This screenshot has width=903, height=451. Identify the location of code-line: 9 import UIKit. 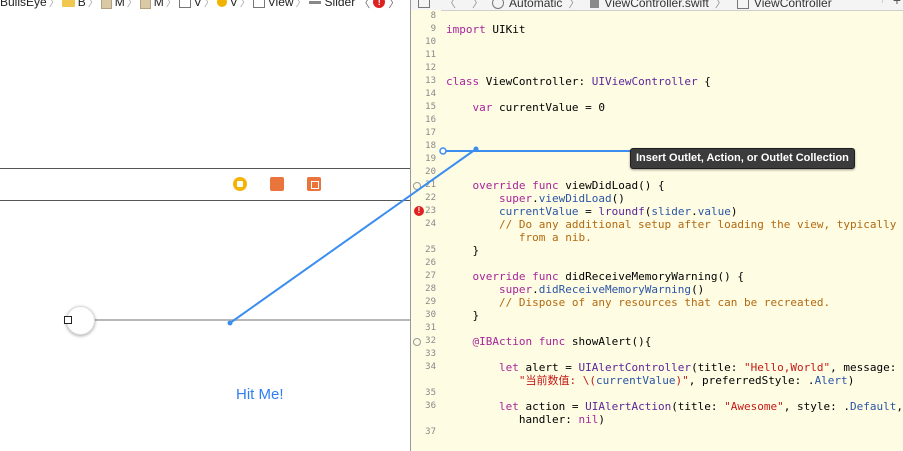
(657, 29).